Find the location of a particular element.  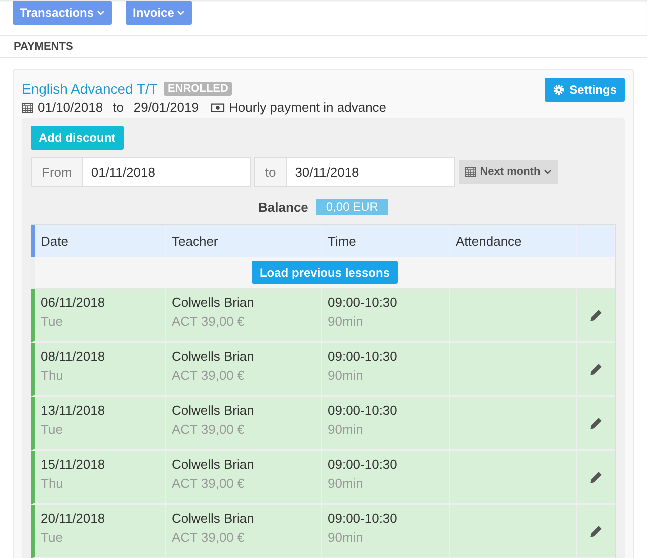

table-cell-text: 08/11/2018 is located at coordinates (73, 356).